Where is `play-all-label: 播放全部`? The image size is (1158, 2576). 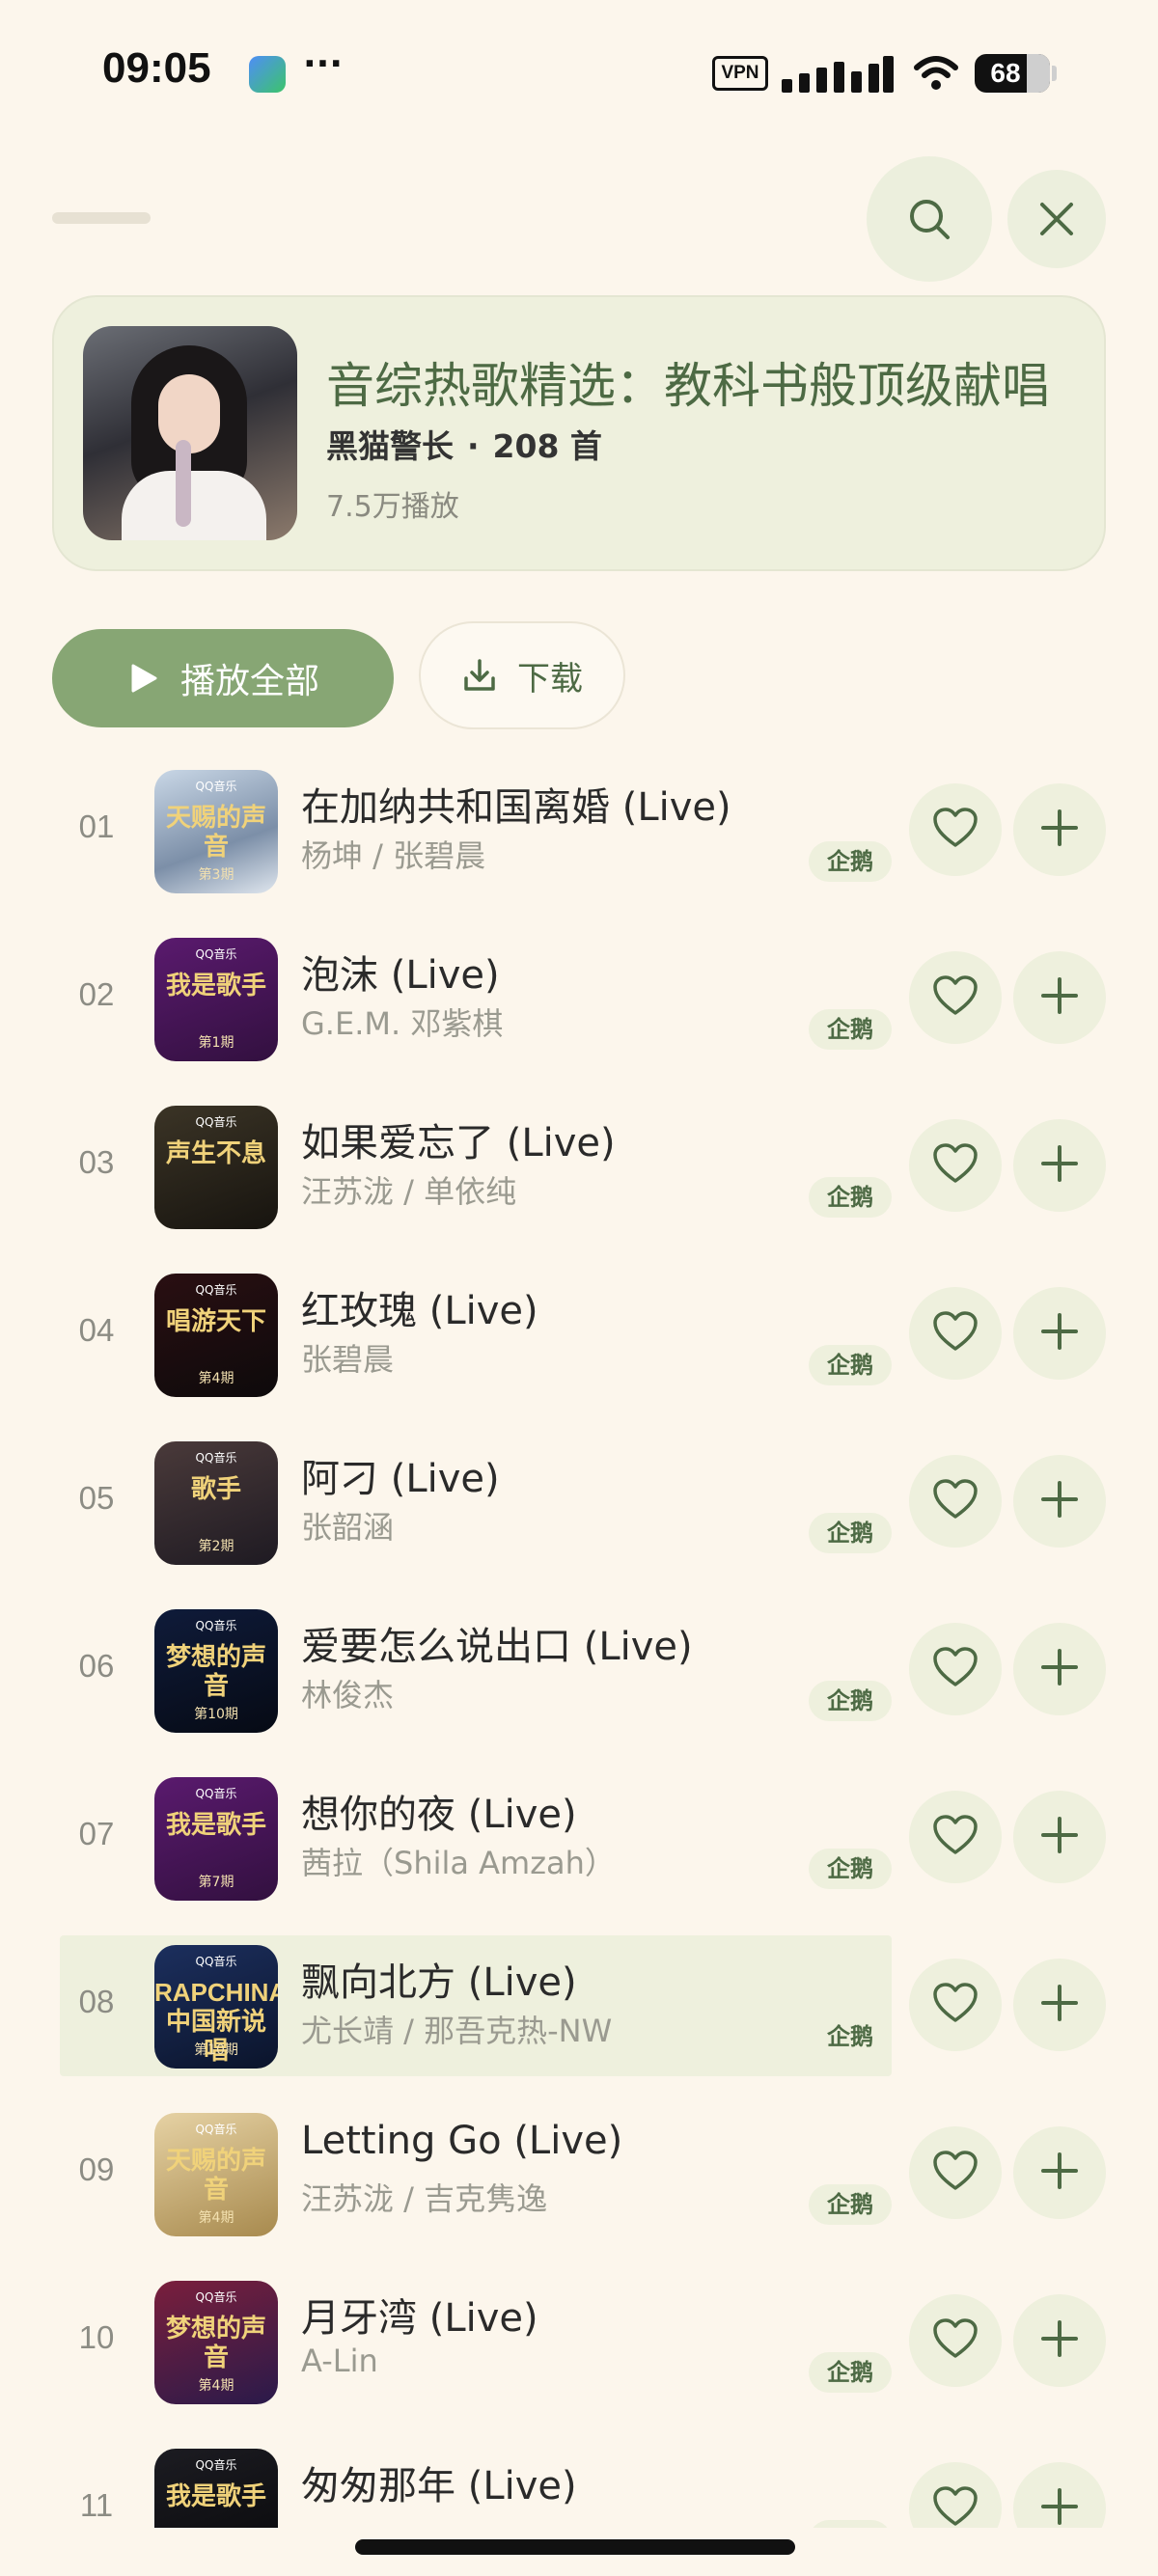
play-all-label: 播放全部 is located at coordinates (249, 682).